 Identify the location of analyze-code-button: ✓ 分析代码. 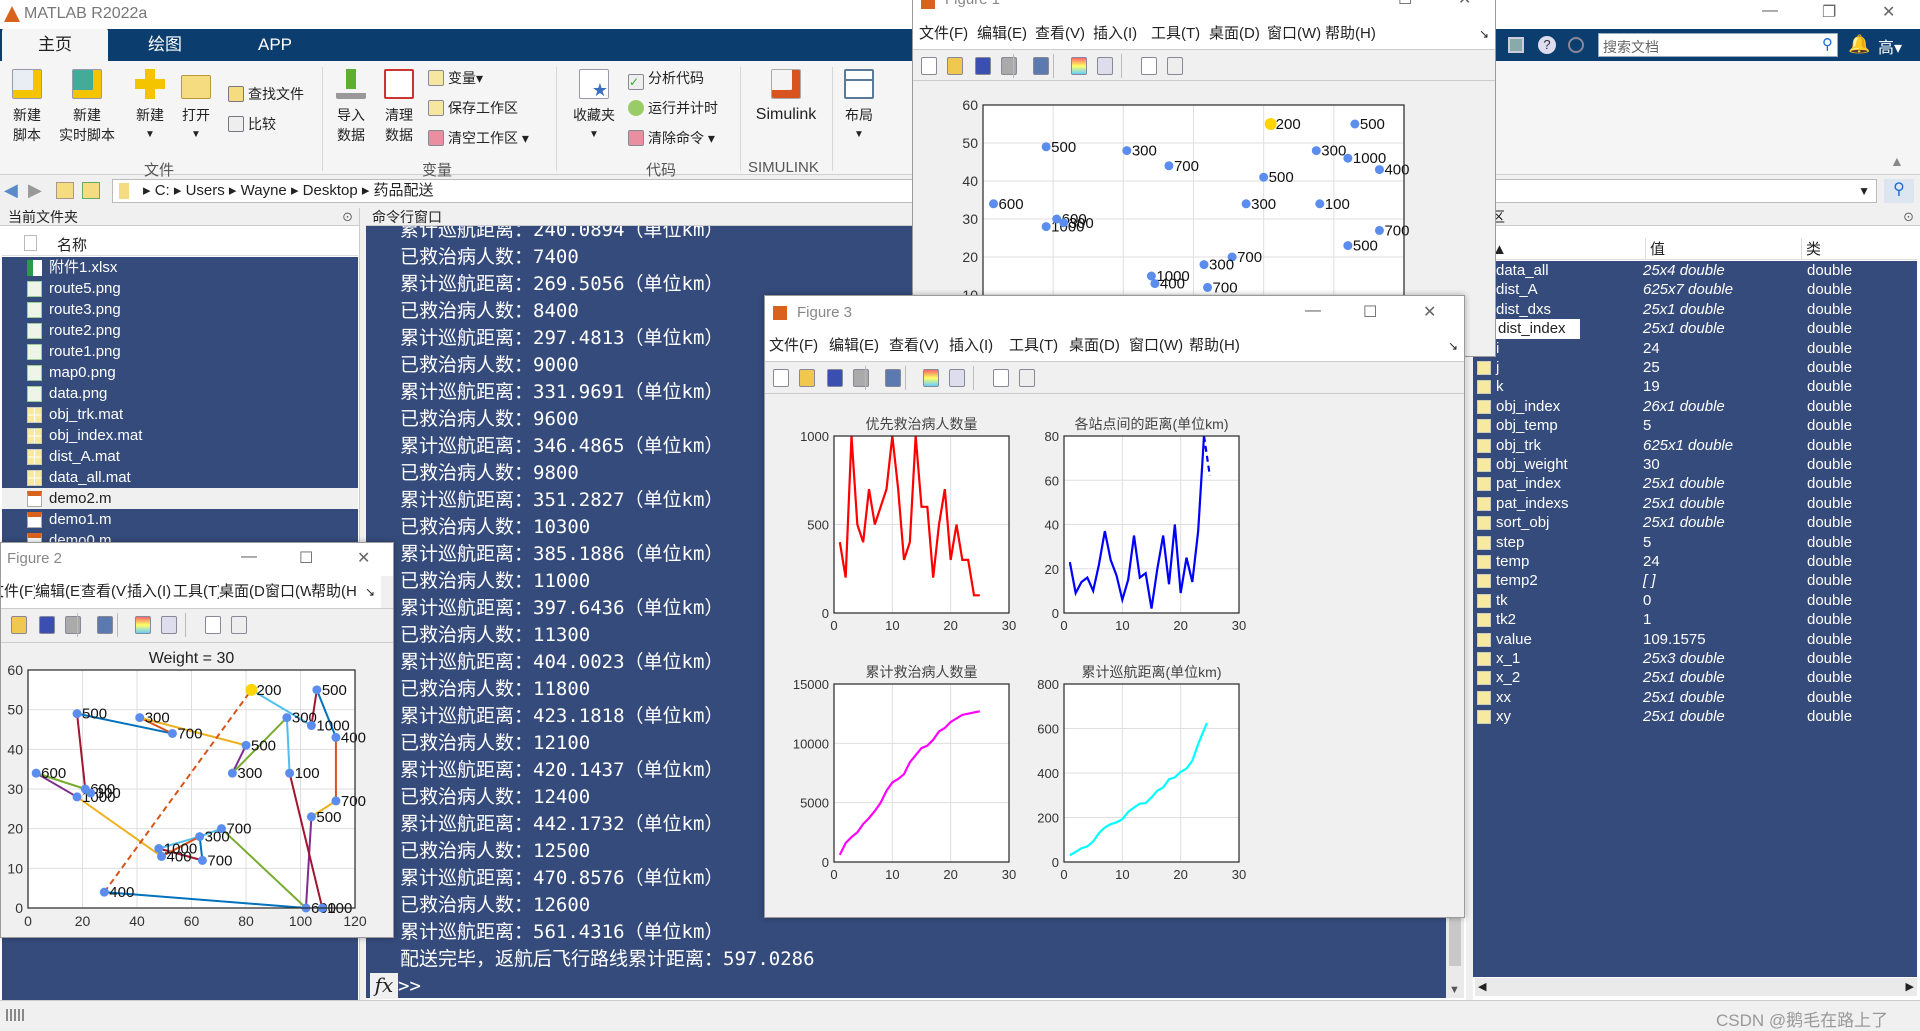
(666, 78).